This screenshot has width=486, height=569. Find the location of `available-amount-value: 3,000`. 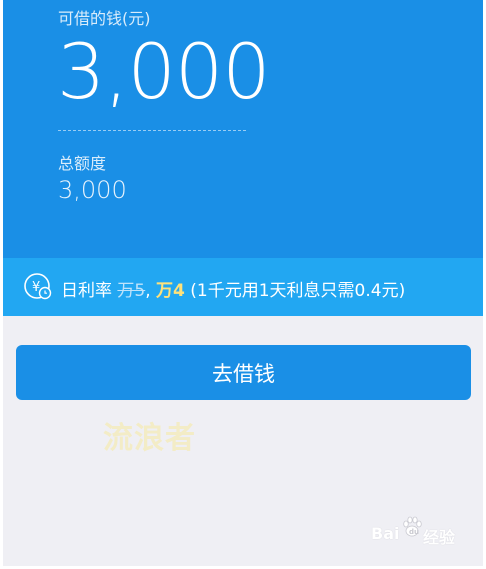

available-amount-value: 3,000 is located at coordinates (164, 71).